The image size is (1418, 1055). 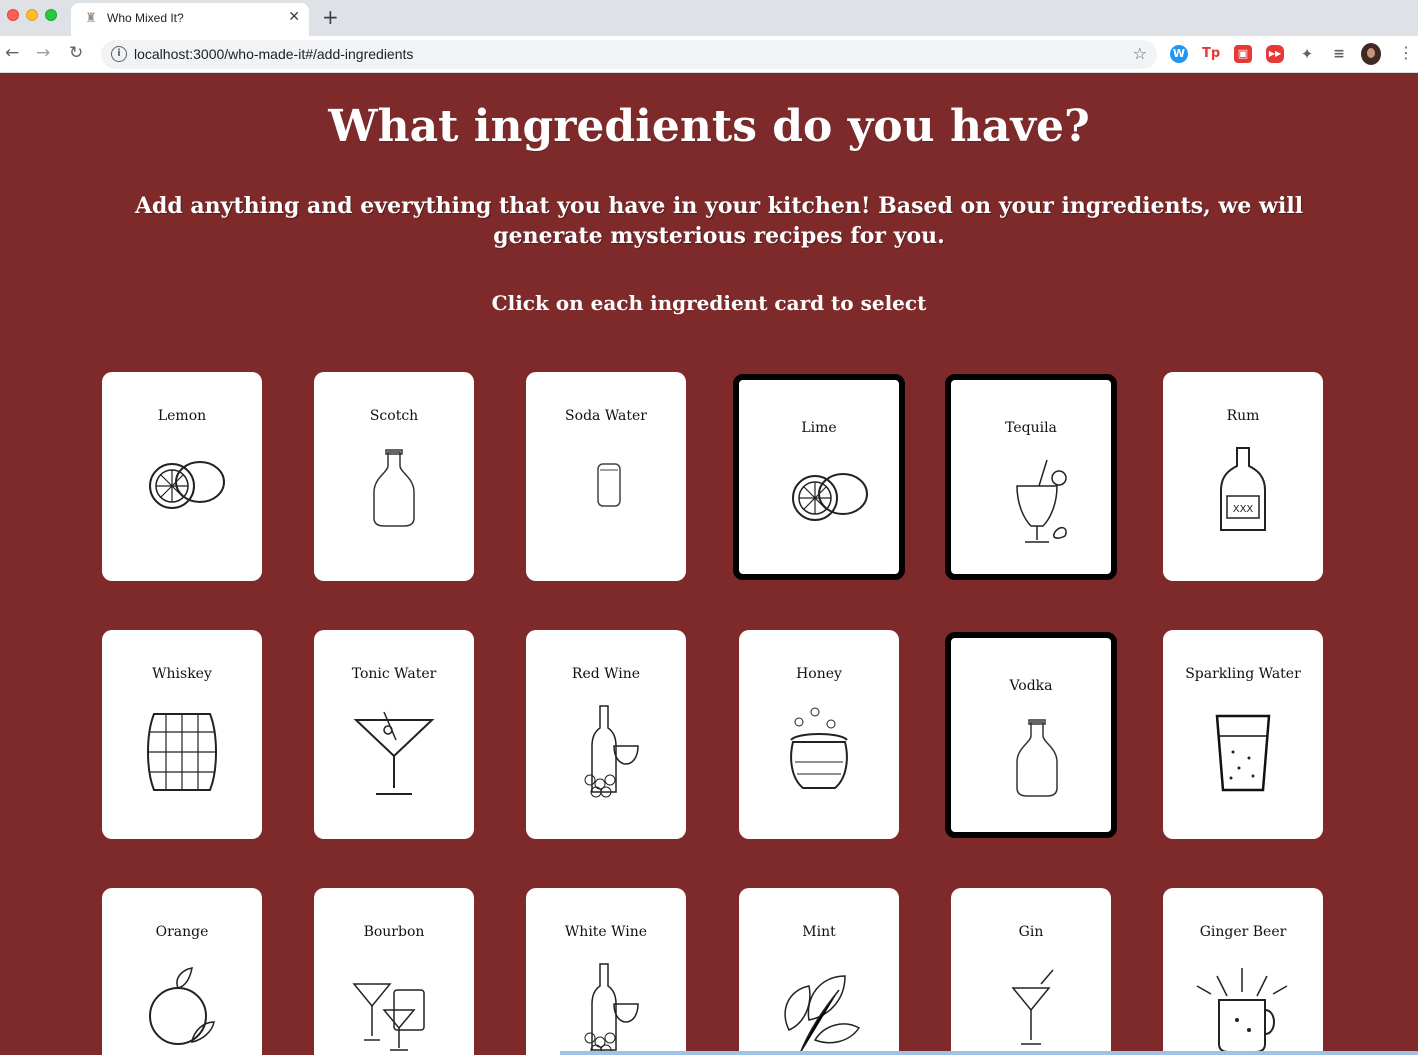 What do you see at coordinates (1032, 1007) in the screenshot?
I see `cocktail-icon` at bounding box center [1032, 1007].